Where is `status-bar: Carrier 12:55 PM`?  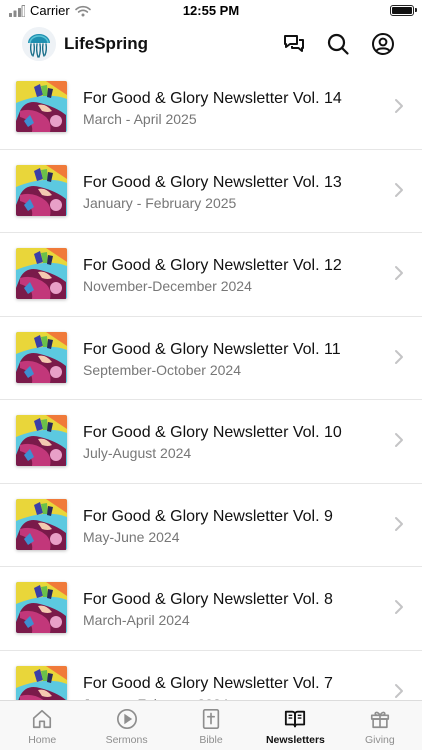
status-bar: Carrier 12:55 PM is located at coordinates (211, 11).